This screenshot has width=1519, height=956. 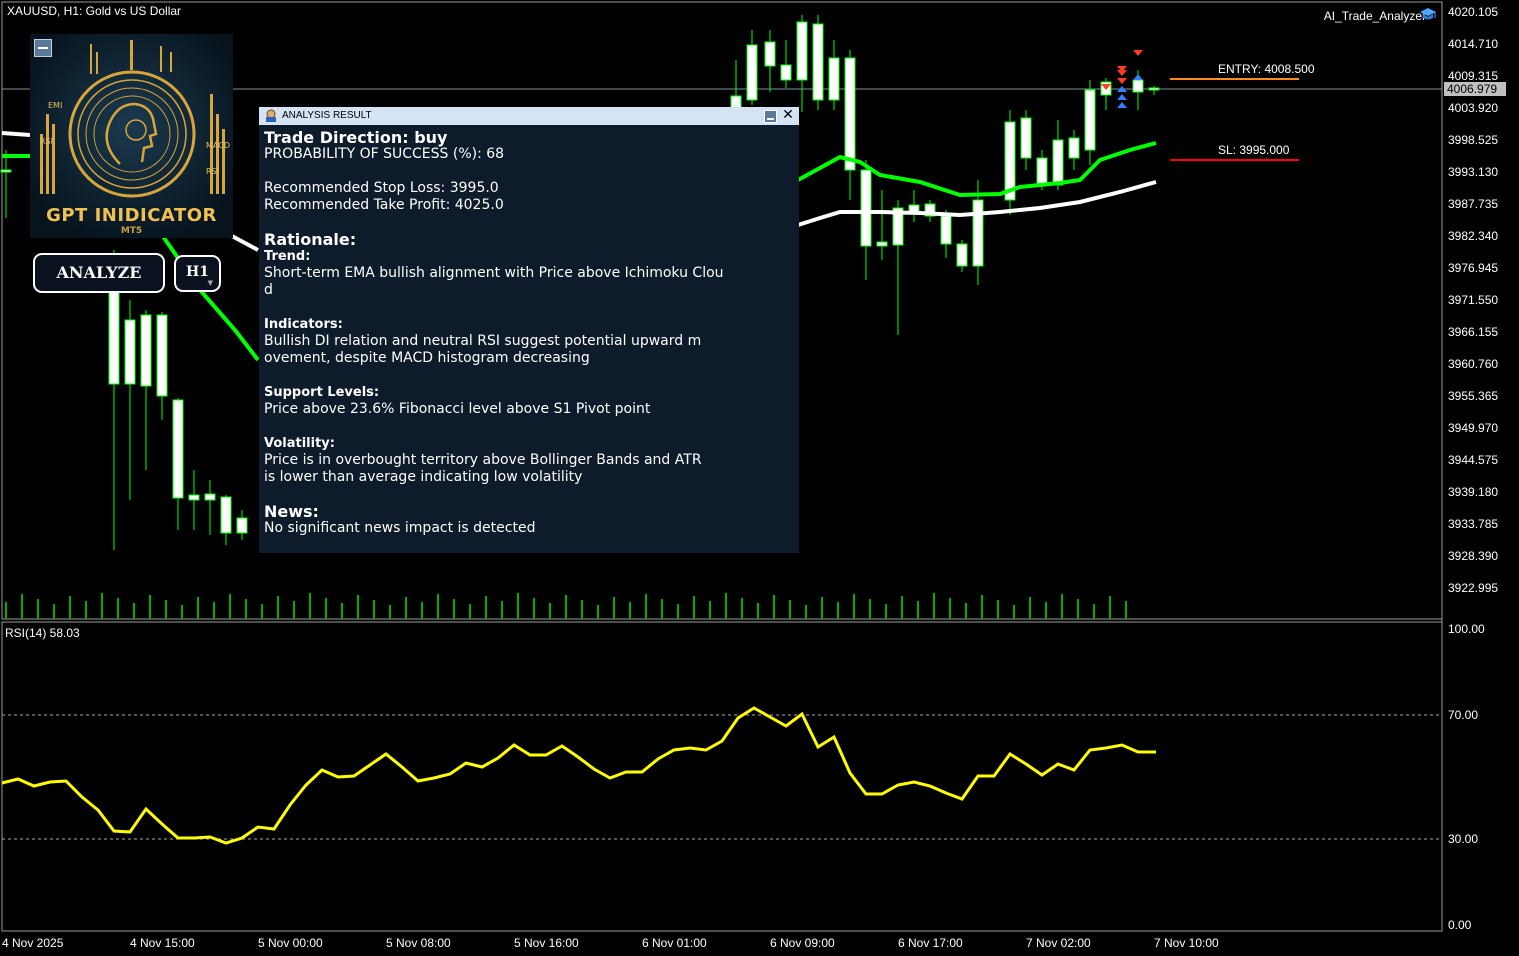 I want to click on trade-arrows, so click(x=1122, y=79).